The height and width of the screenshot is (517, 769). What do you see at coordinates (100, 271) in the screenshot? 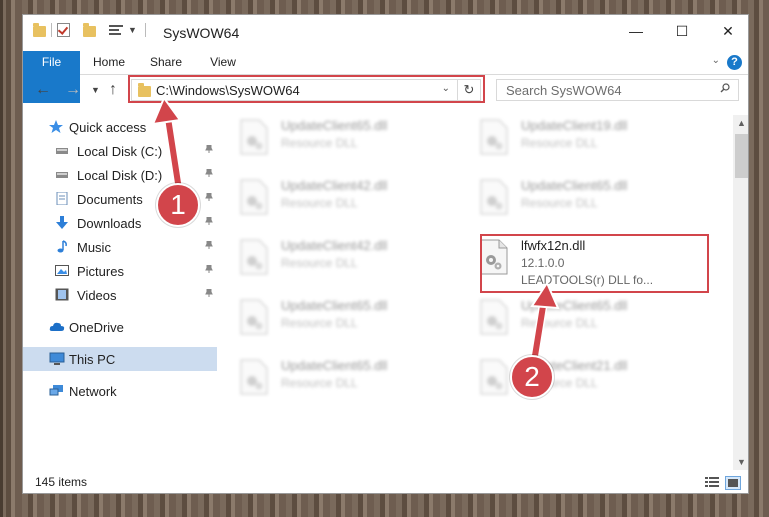
I see `sidebar-item-label: Pictures` at bounding box center [100, 271].